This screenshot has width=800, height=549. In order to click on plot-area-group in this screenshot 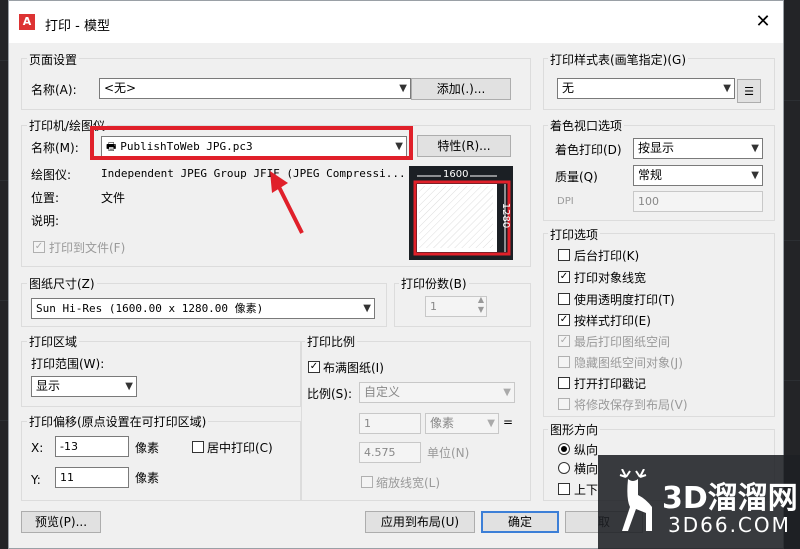, I will do `click(161, 374)`.